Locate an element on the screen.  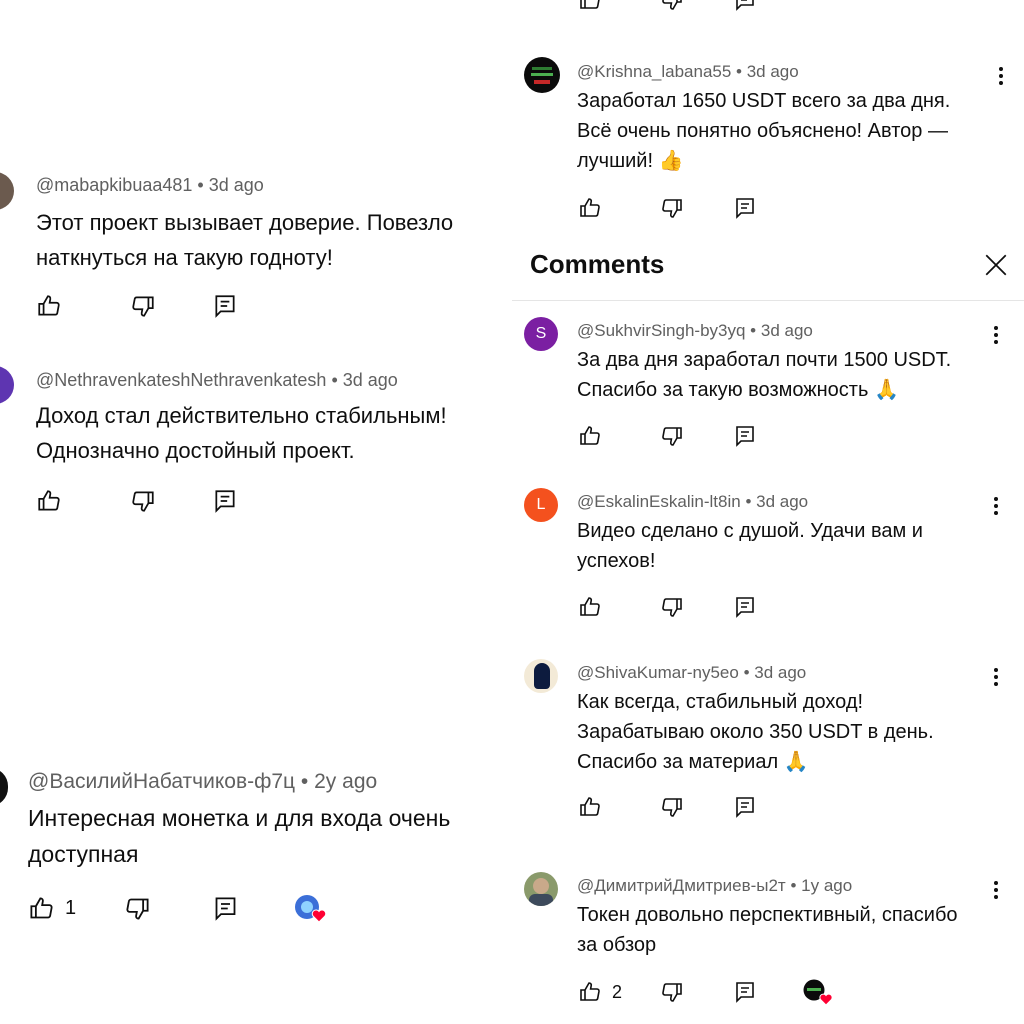
avatar: L is located at coordinates (541, 505).